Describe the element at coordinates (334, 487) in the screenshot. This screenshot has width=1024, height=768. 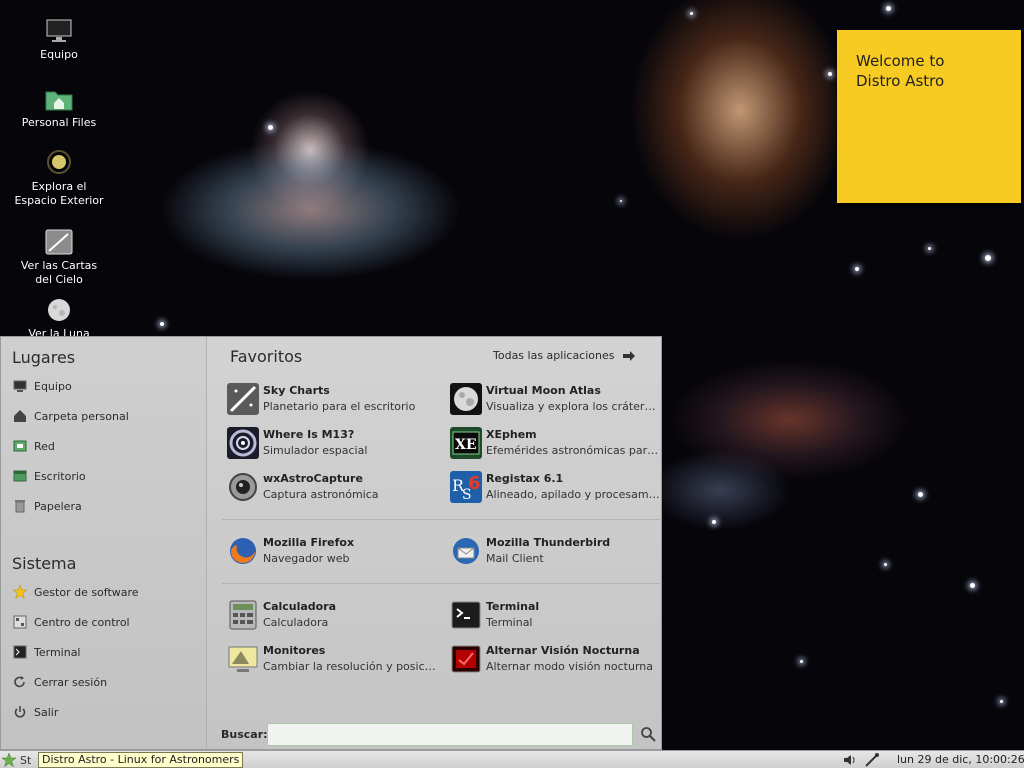
I see `app-wxastrocapture: wxAstroCapture Captura astronómica` at that location.